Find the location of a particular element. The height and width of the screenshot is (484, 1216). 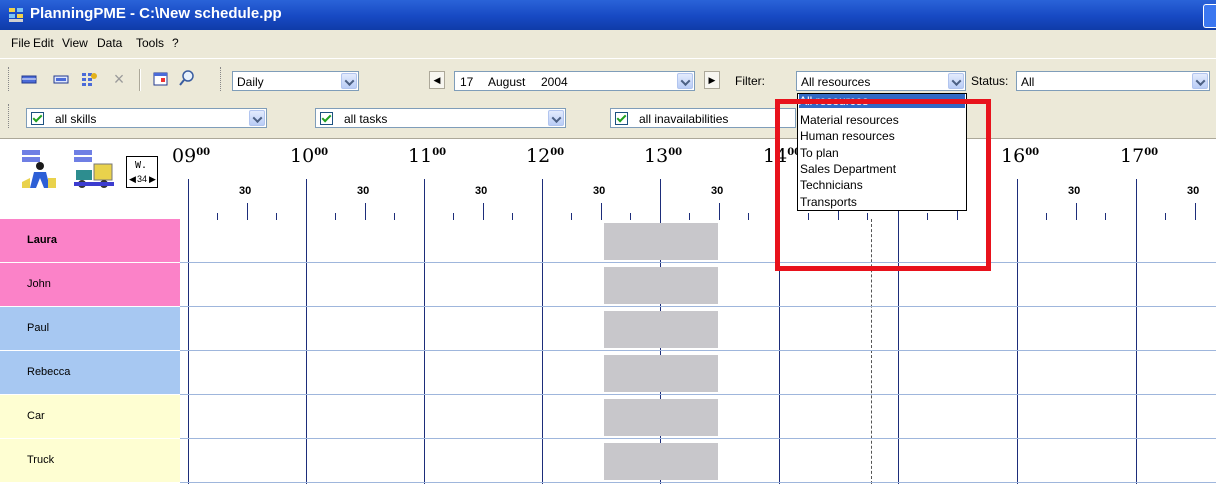

material-resources-icon is located at coordinates (94, 171).